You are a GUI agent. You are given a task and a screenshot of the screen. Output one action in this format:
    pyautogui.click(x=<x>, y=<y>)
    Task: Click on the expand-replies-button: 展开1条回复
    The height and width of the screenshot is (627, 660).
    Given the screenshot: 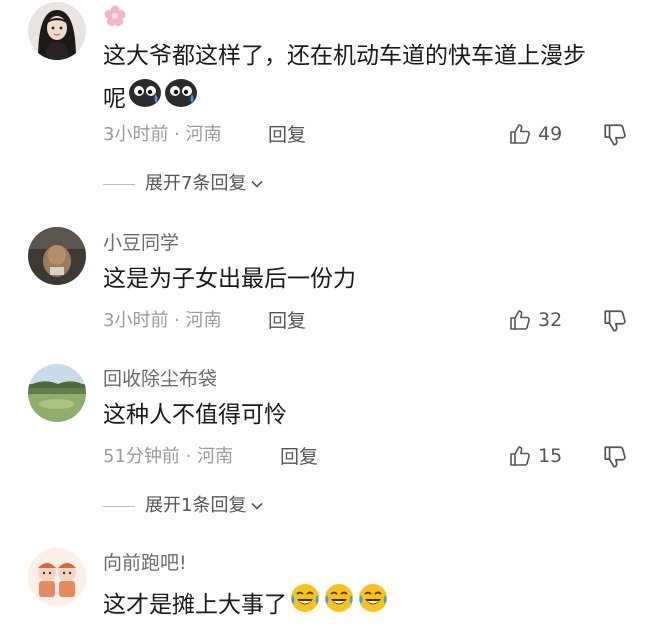 What is the action you would take?
    pyautogui.click(x=183, y=506)
    